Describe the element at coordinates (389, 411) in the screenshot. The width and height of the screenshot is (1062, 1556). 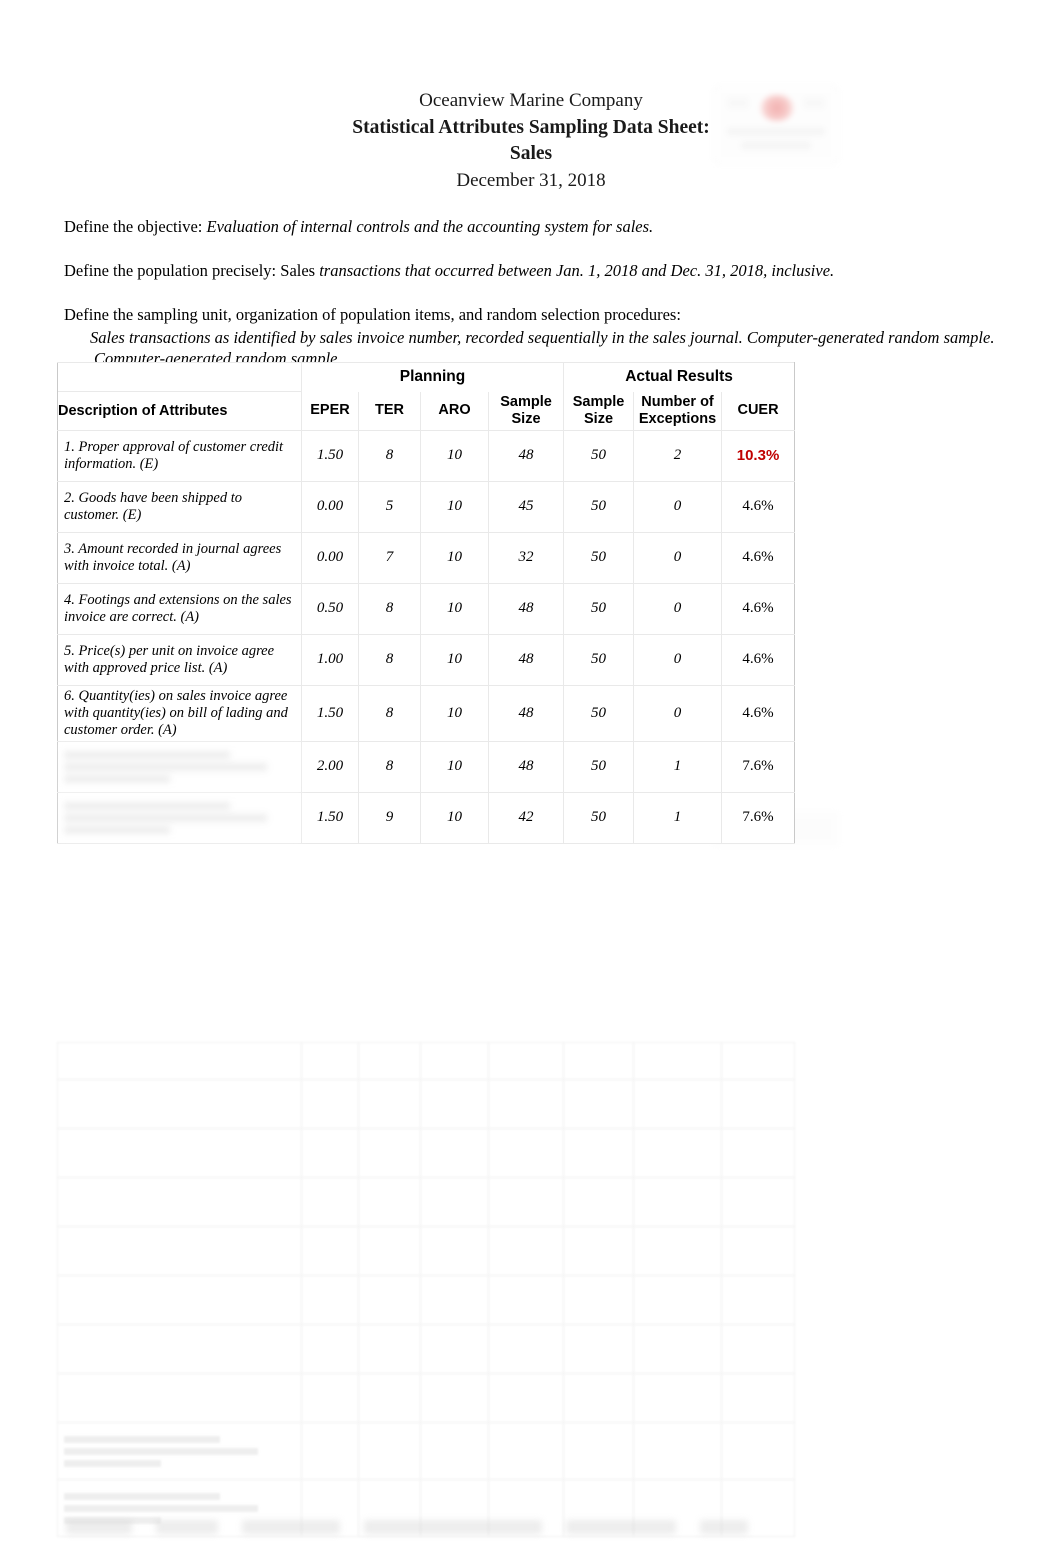
I see `column-header-ter: TER` at that location.